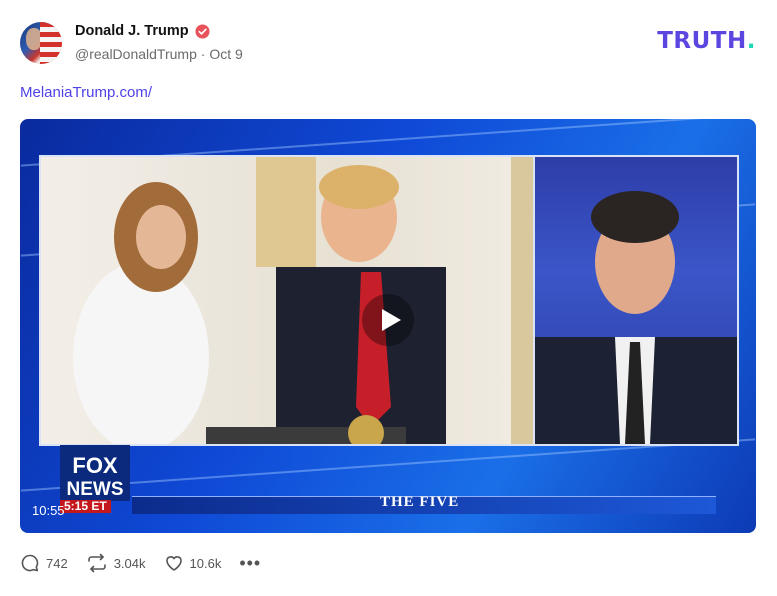  What do you see at coordinates (391, 320) in the screenshot?
I see `play-icon` at bounding box center [391, 320].